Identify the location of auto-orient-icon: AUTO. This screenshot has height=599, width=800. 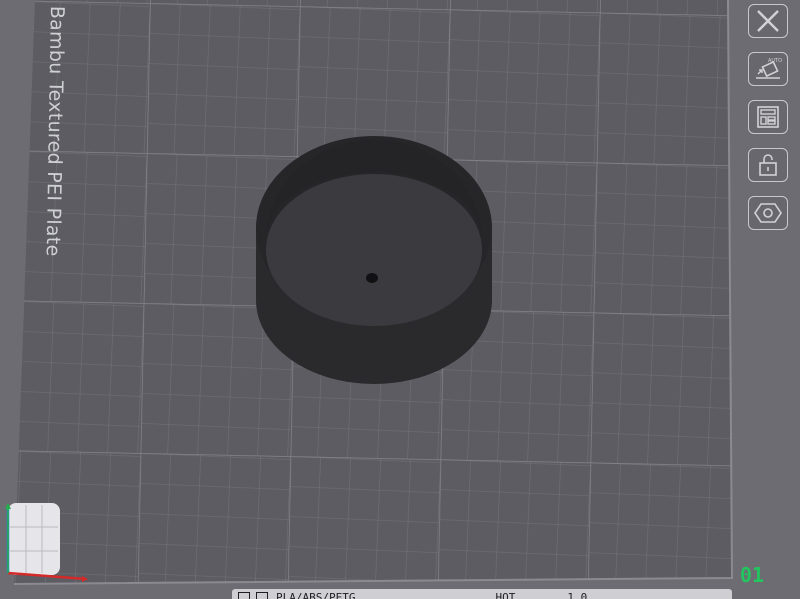
(769, 68).